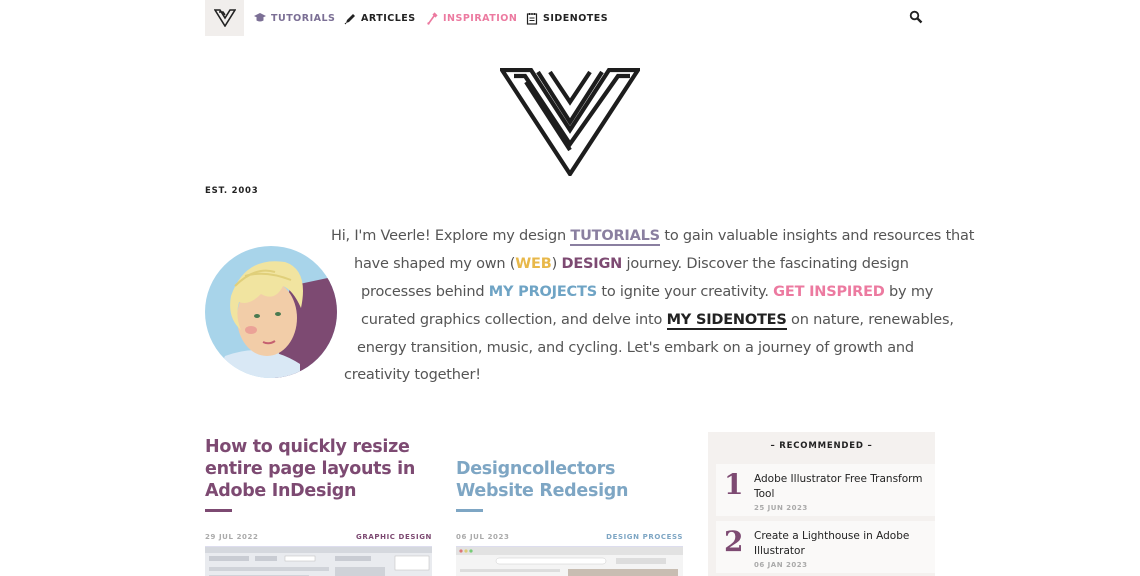  What do you see at coordinates (632, 537) in the screenshot?
I see `article-2-category: DESIGN PROCESS` at bounding box center [632, 537].